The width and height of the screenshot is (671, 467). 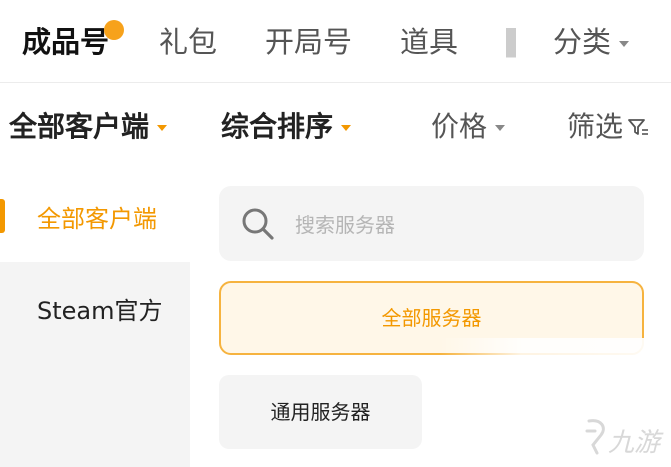 What do you see at coordinates (79, 126) in the screenshot?
I see `client-filter-label: 全部客户端` at bounding box center [79, 126].